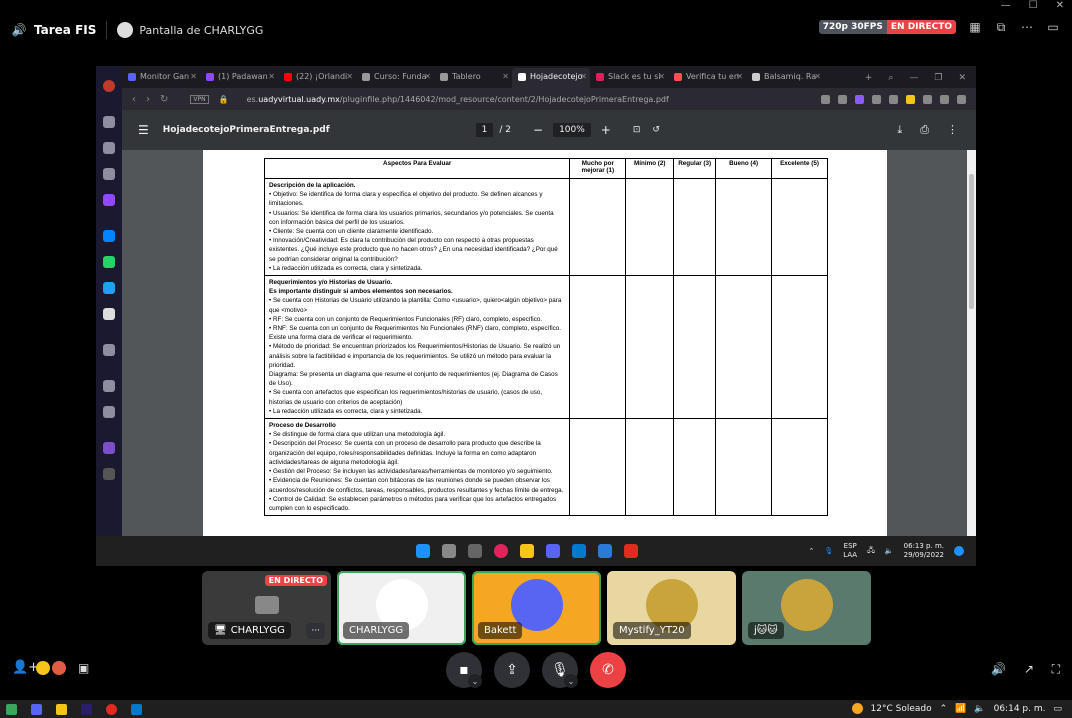 Image resolution: width=1072 pixels, height=718 pixels. I want to click on weather-text: 12°C Soleado, so click(901, 709).